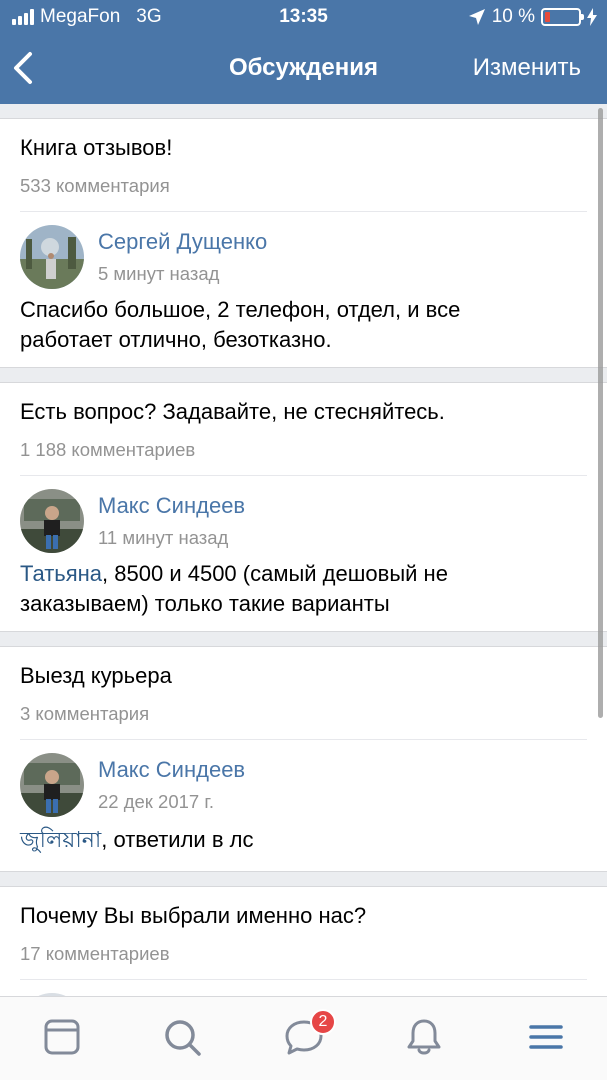  I want to click on tab-news, so click(62, 1037).